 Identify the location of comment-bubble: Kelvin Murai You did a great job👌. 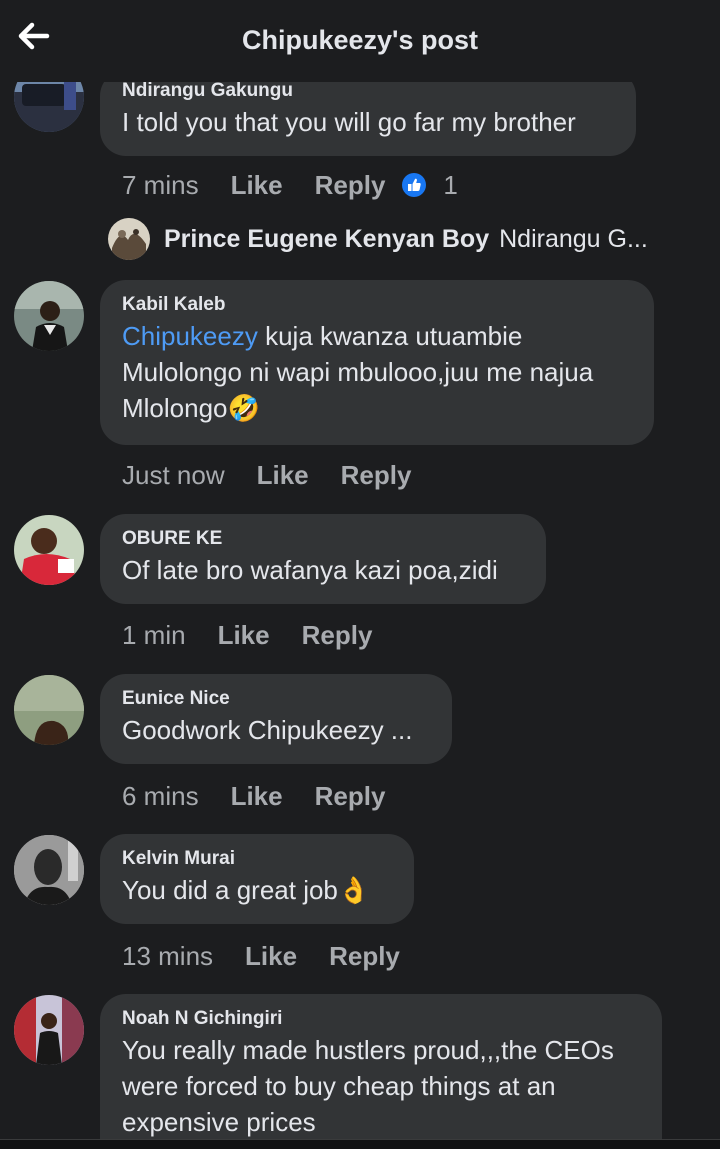
(257, 879).